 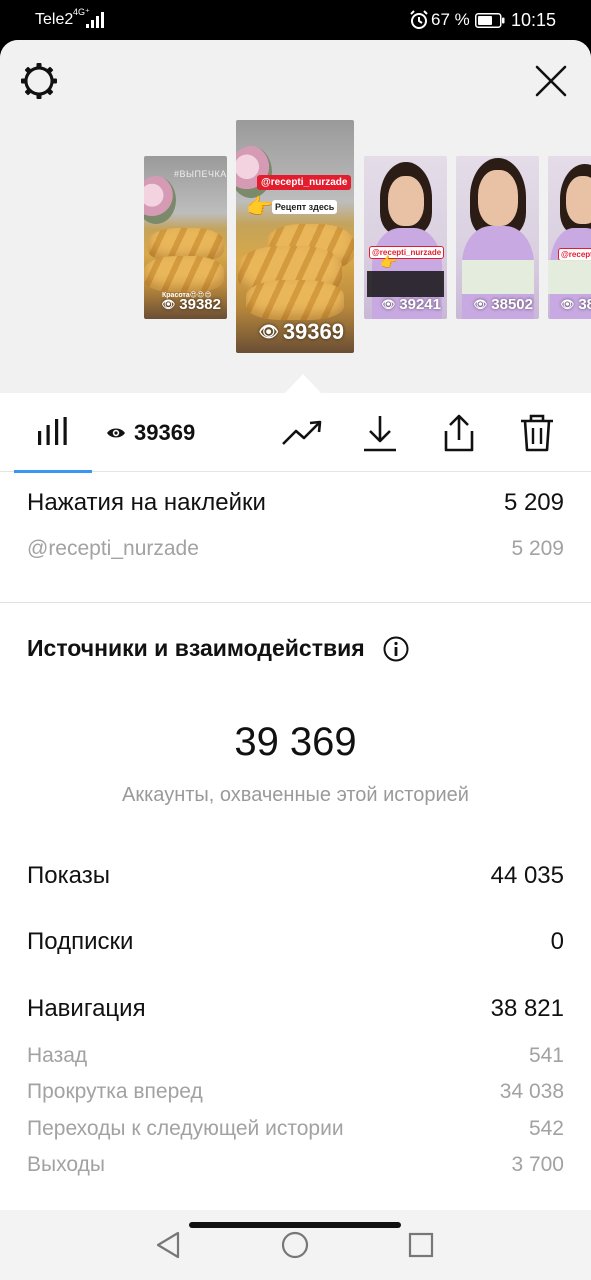 What do you see at coordinates (497, 237) in the screenshot?
I see `story-thumbnail: 👁 38502` at bounding box center [497, 237].